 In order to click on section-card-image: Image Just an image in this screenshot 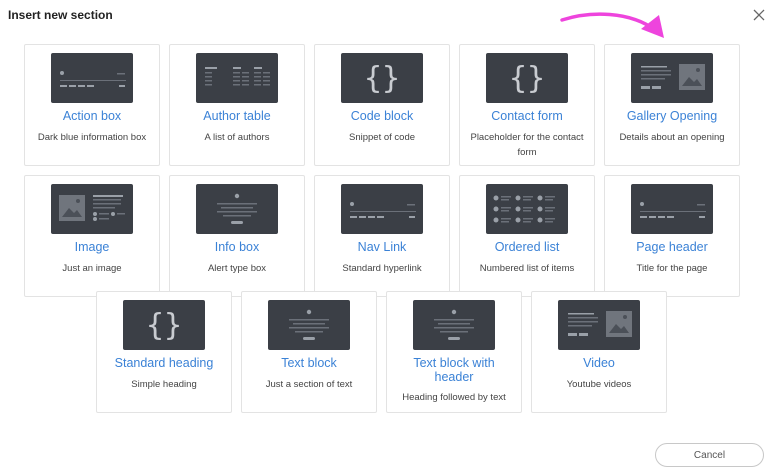, I will do `click(92, 236)`.